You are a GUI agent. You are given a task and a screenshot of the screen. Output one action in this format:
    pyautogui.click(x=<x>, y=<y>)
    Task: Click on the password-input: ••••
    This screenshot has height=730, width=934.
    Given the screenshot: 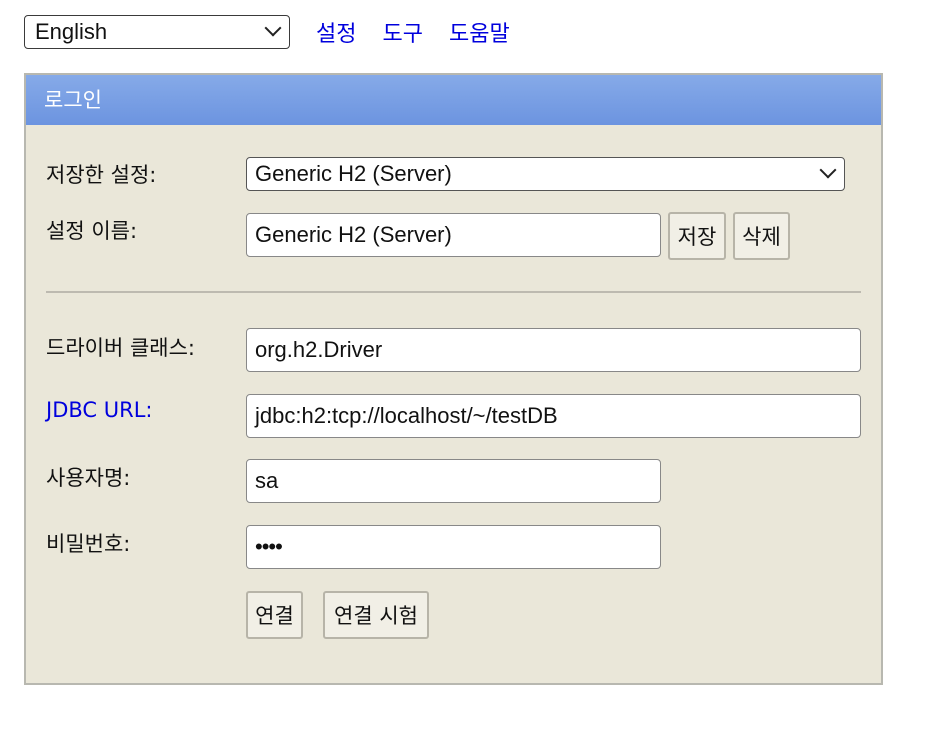 What is the action you would take?
    pyautogui.click(x=453, y=547)
    